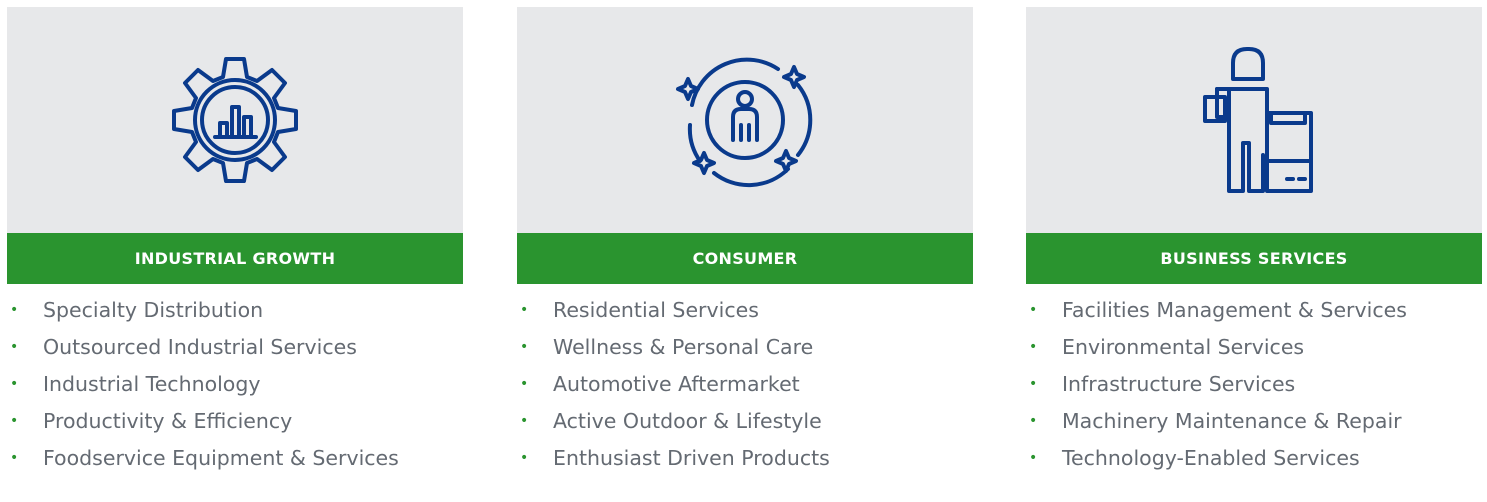 This screenshot has height=502, width=1487. I want to click on list-item: • Enthusiast Driven Products, so click(745, 459).